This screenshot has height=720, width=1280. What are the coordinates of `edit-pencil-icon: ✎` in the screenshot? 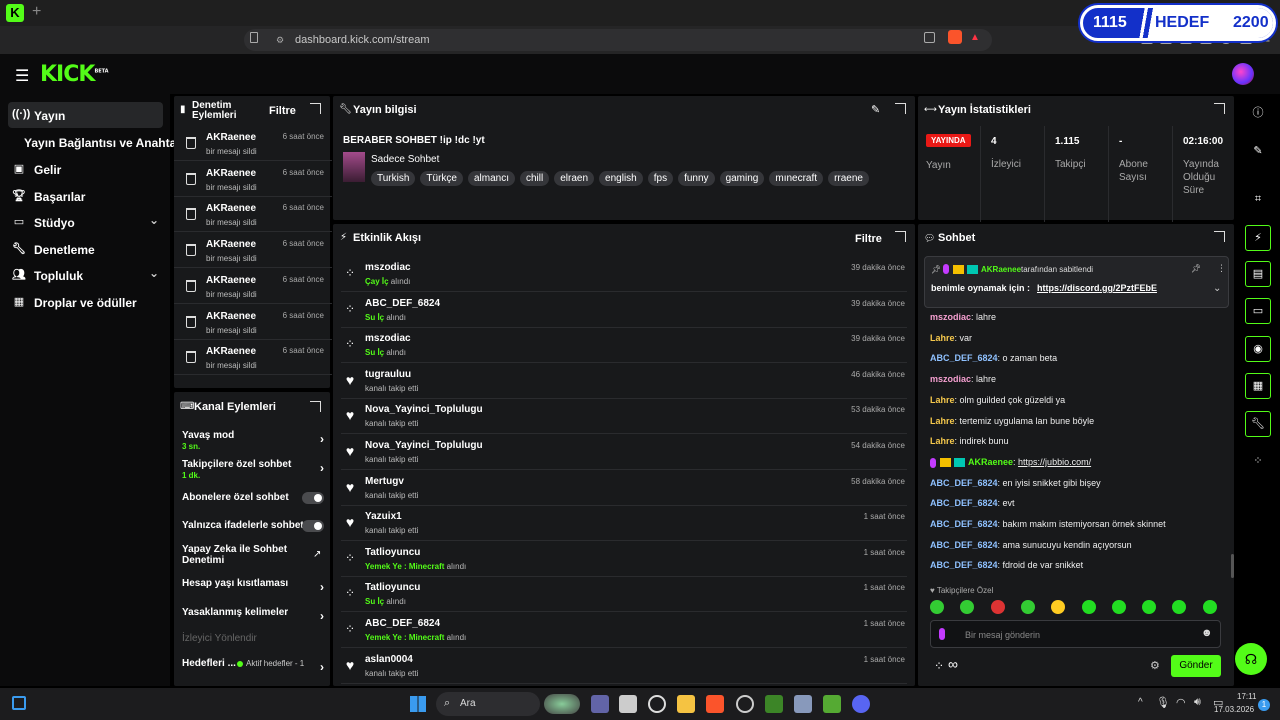 It's located at (875, 109).